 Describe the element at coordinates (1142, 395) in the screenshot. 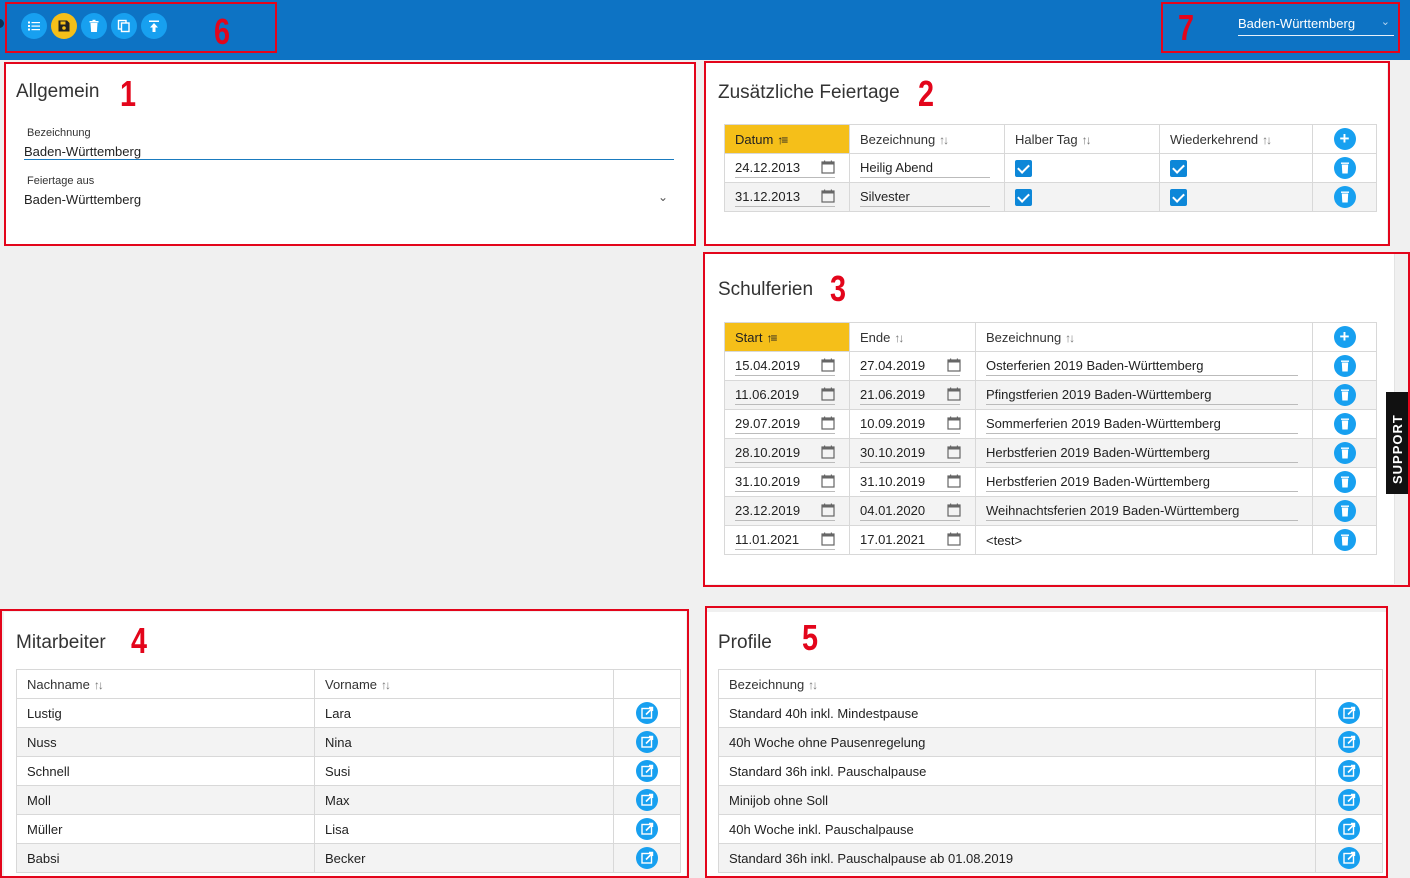

I see `bezeichnung-input: Pfingstferien 2019 Baden-Württemberg` at that location.